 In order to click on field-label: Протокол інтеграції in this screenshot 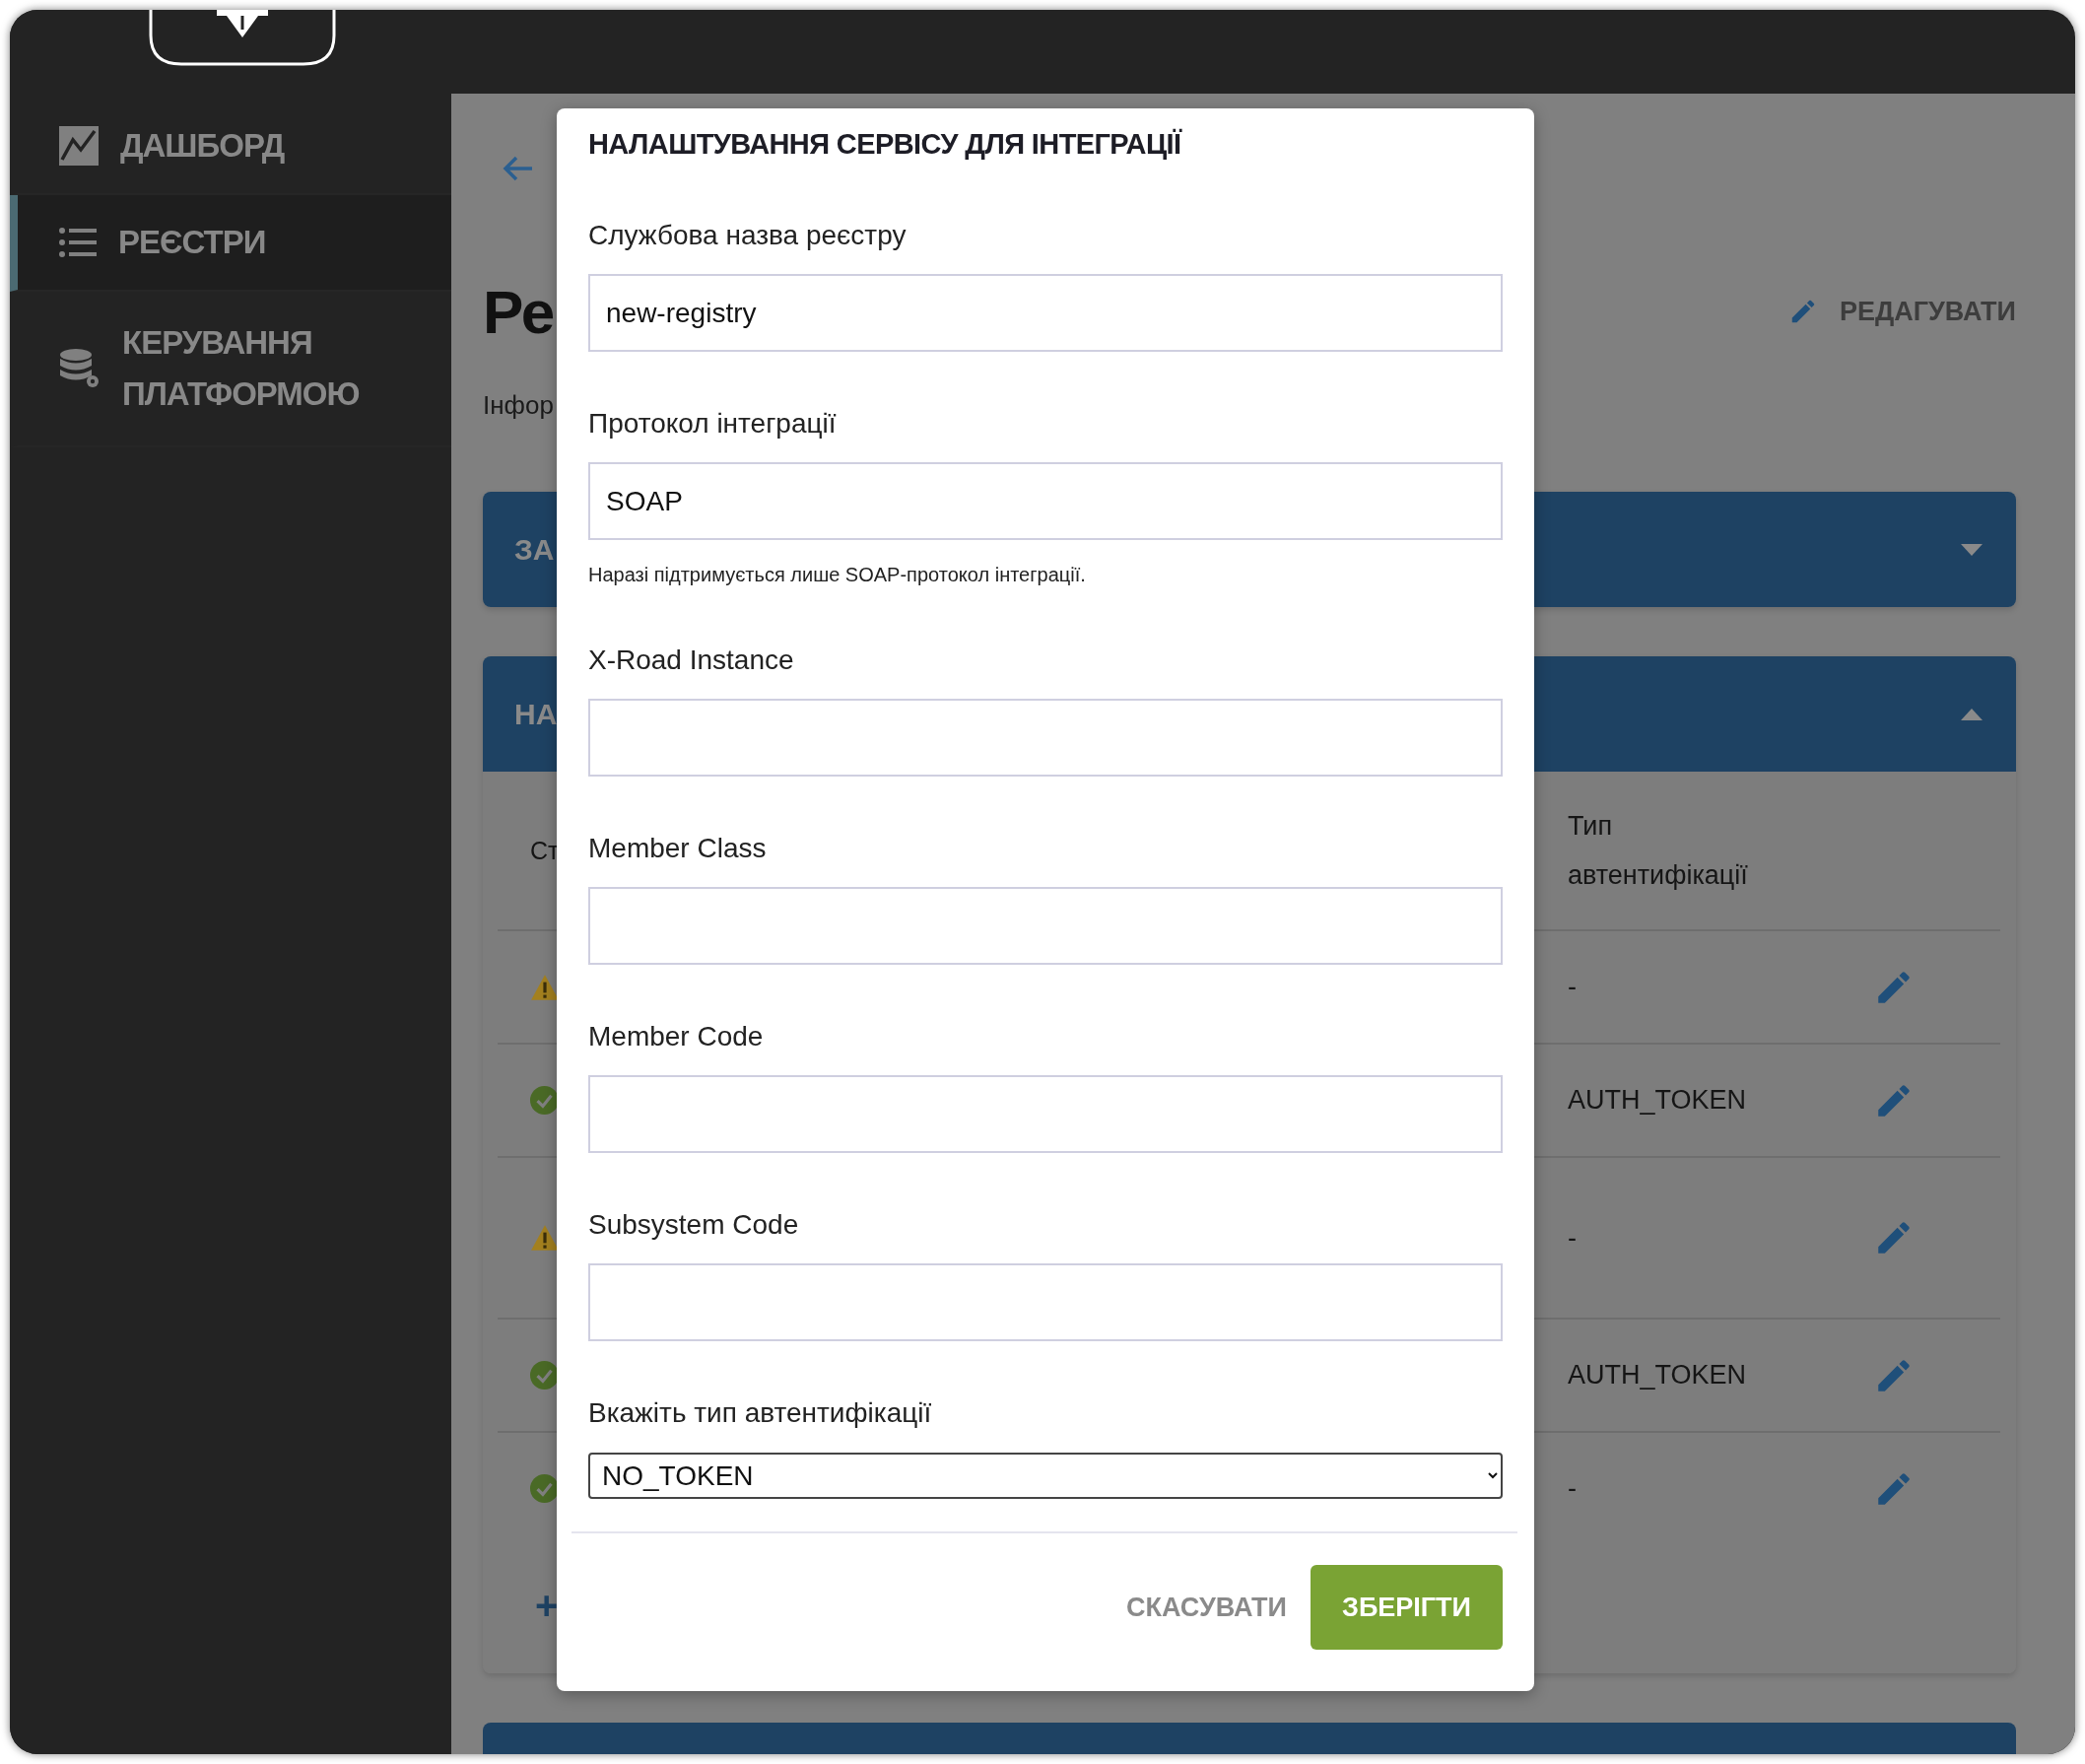, I will do `click(713, 424)`.